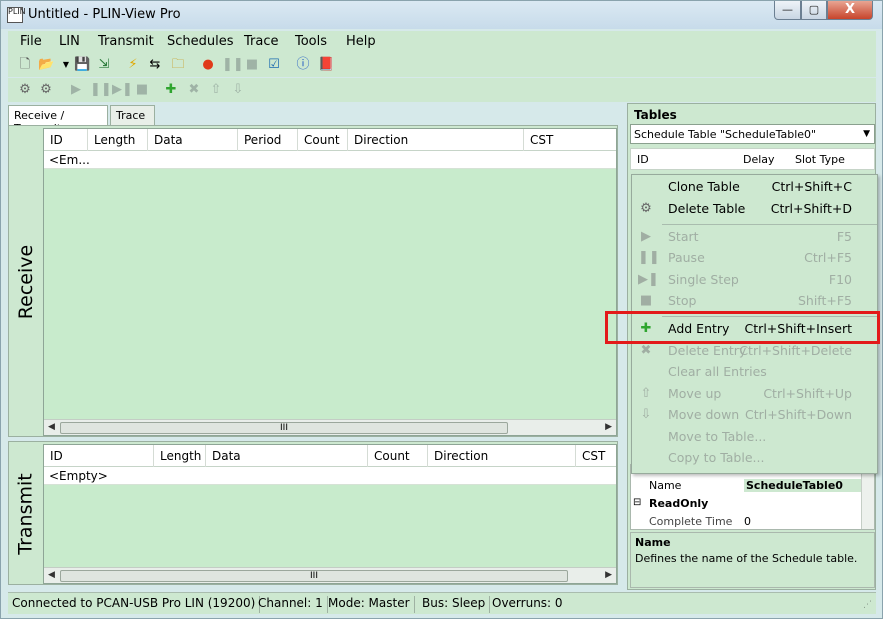 Image resolution: width=883 pixels, height=619 pixels. What do you see at coordinates (326, 65) in the screenshot?
I see `book-icon: 📕` at bounding box center [326, 65].